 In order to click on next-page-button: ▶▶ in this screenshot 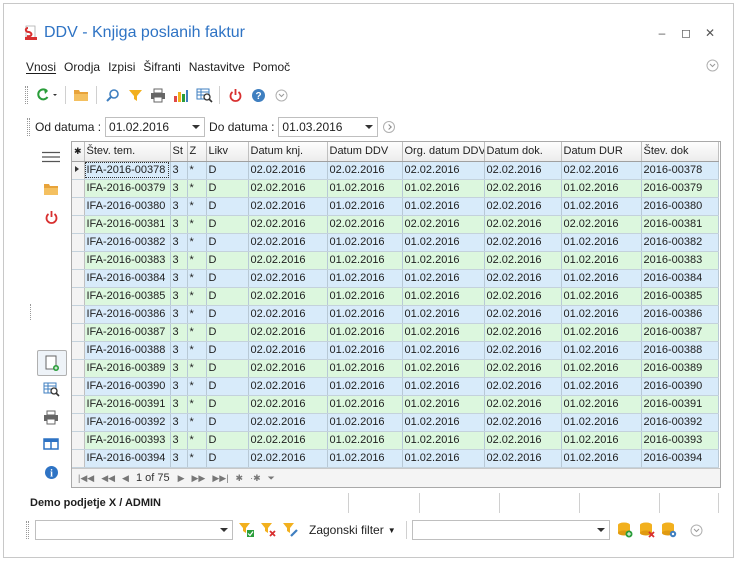, I will do `click(199, 478)`.